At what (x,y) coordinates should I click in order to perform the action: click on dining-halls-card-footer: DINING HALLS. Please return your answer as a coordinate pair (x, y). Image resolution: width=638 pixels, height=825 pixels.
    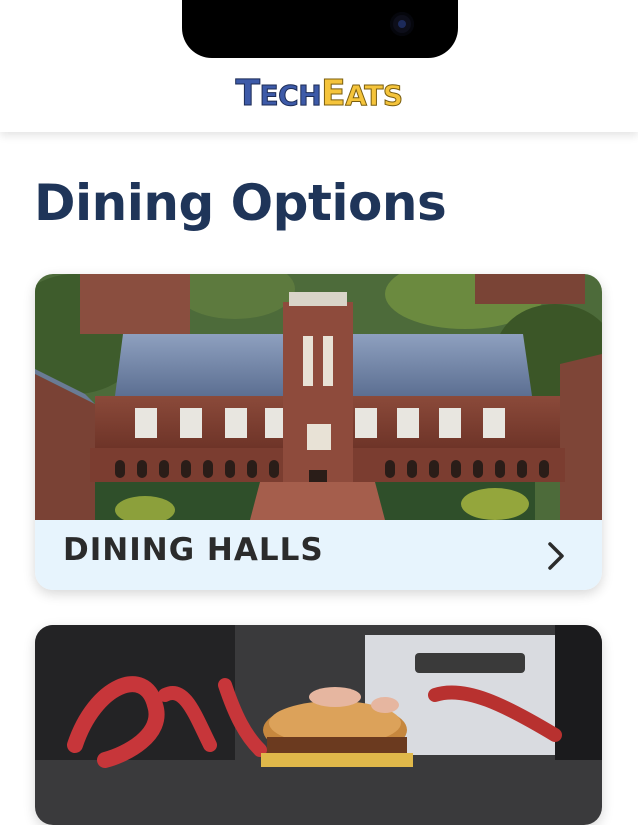
    Looking at the image, I should click on (318, 555).